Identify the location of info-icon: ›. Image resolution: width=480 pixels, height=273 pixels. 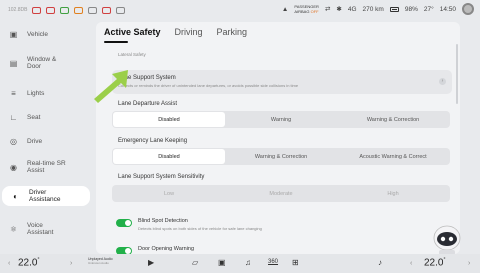
(442, 81).